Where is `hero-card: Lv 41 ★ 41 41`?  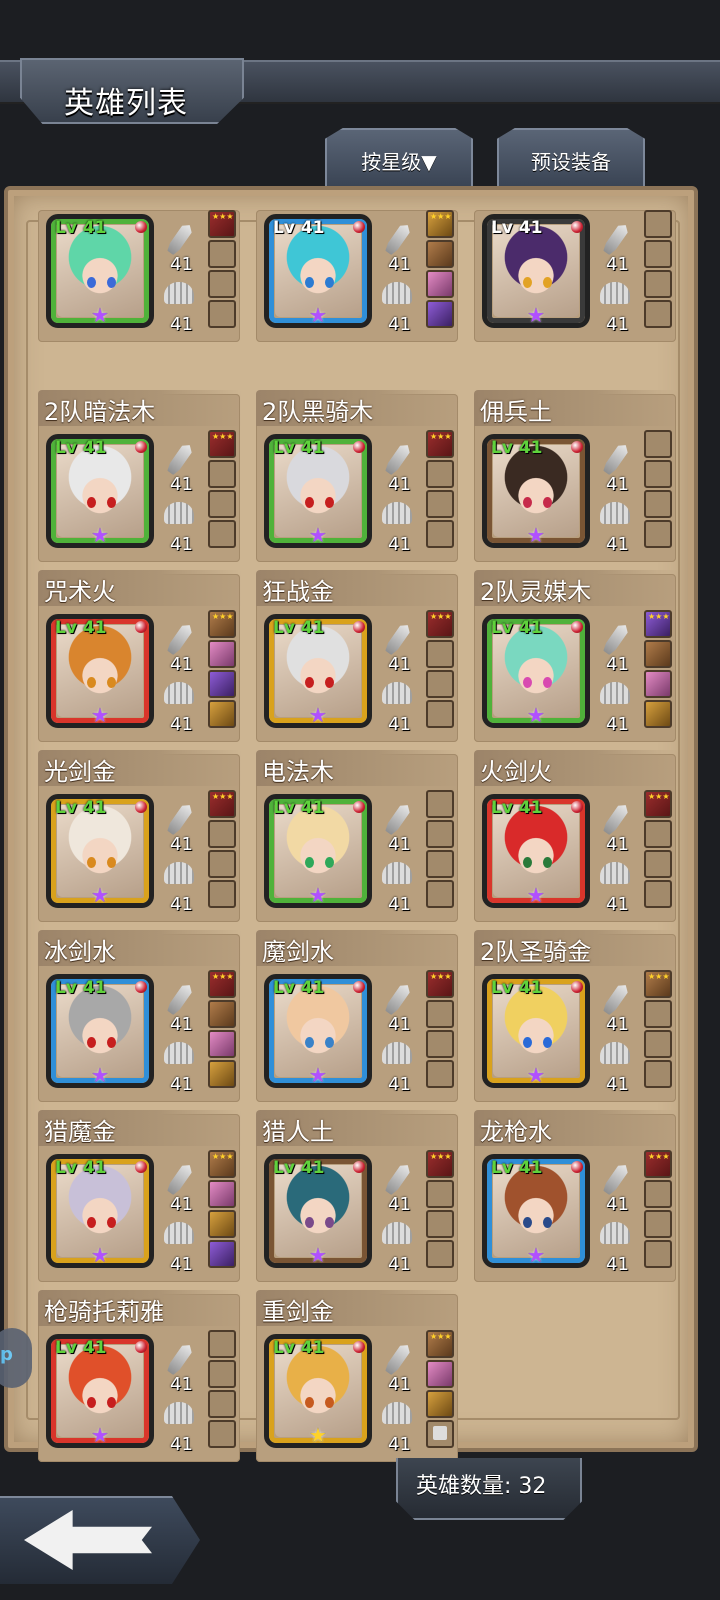 hero-card: Lv 41 ★ 41 41 is located at coordinates (576, 256).